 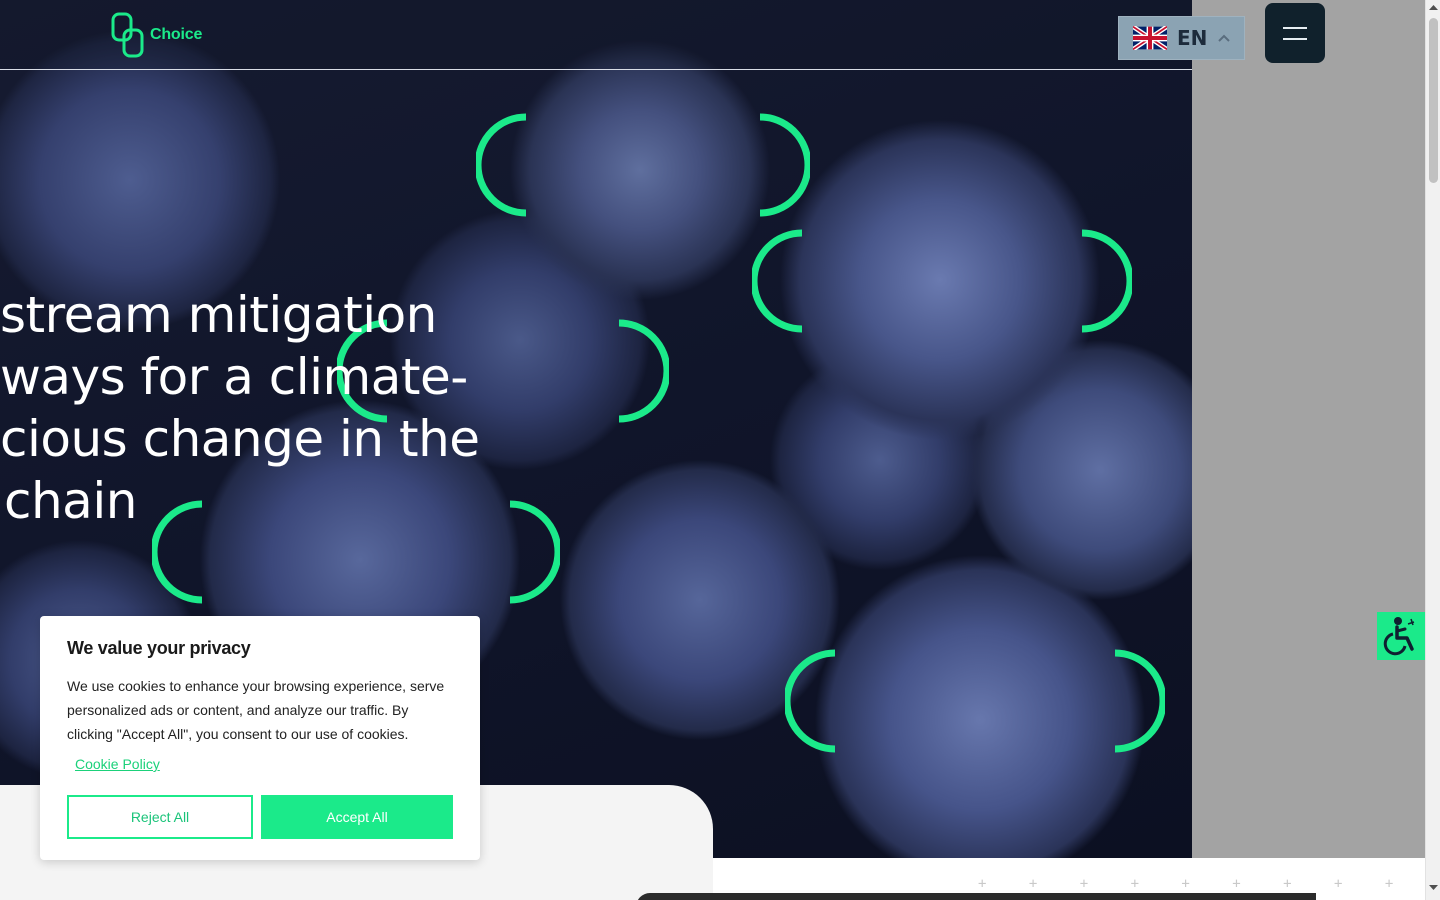 What do you see at coordinates (976, 896) in the screenshot?
I see `dark-section-edge` at bounding box center [976, 896].